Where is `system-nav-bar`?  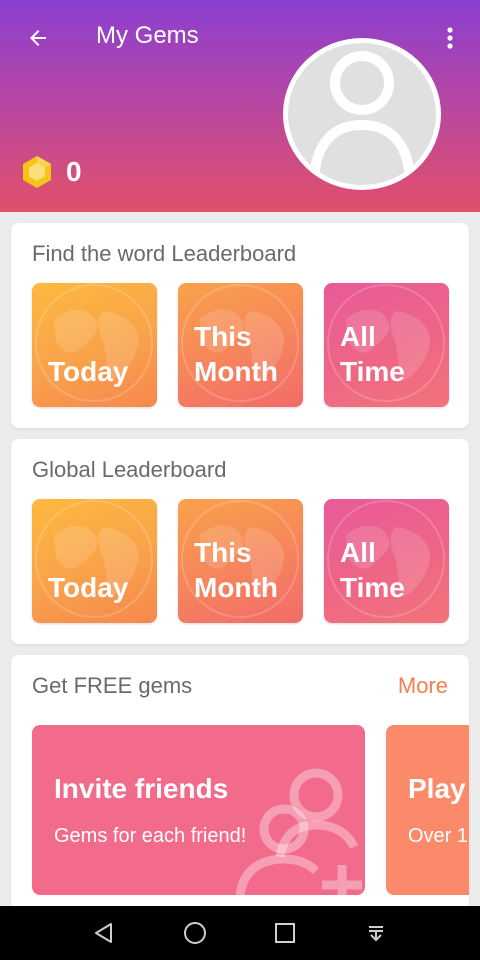 system-nav-bar is located at coordinates (240, 933).